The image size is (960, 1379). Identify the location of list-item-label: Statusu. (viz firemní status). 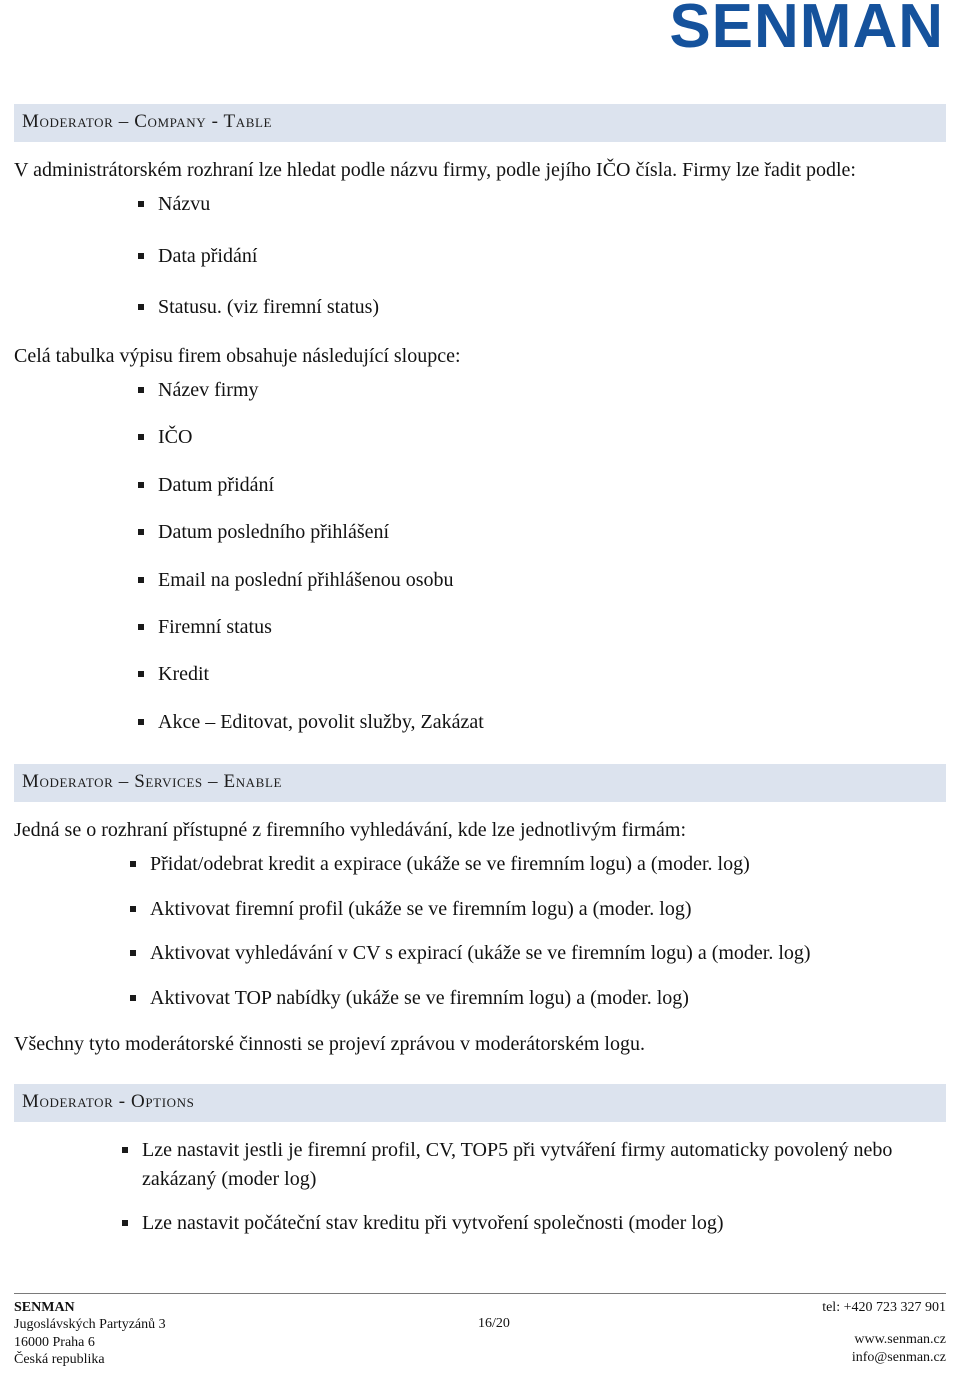
(269, 307).